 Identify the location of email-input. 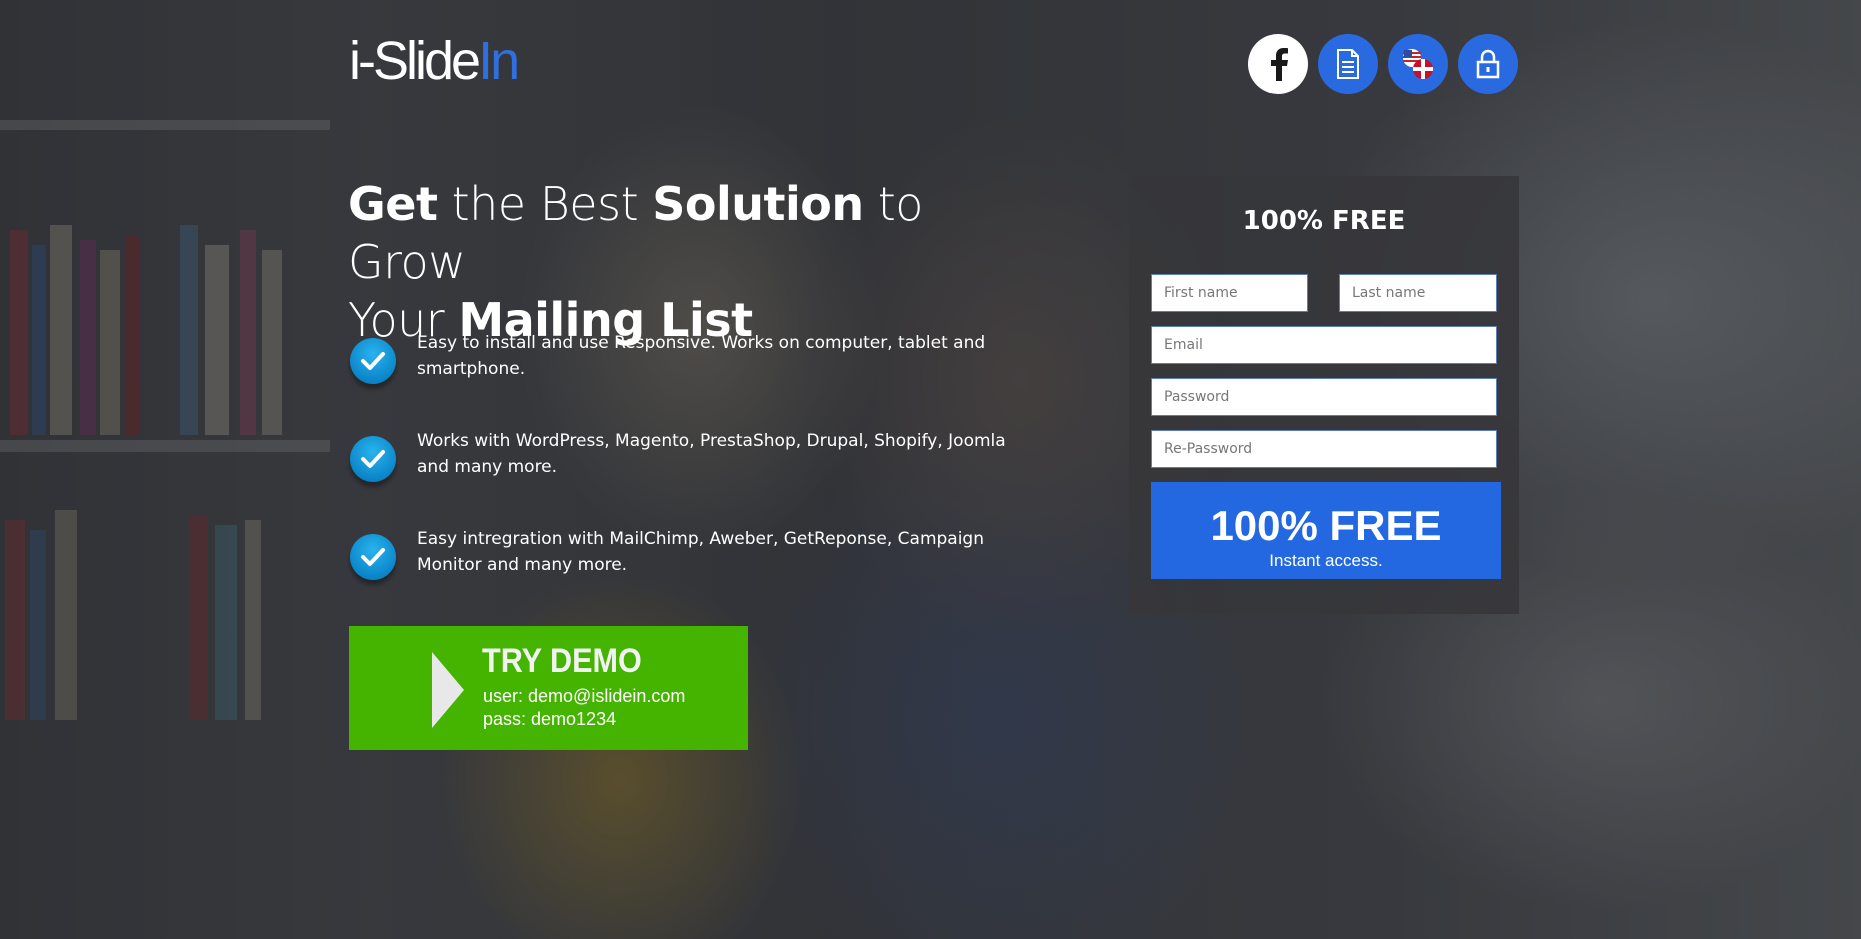
(1324, 345).